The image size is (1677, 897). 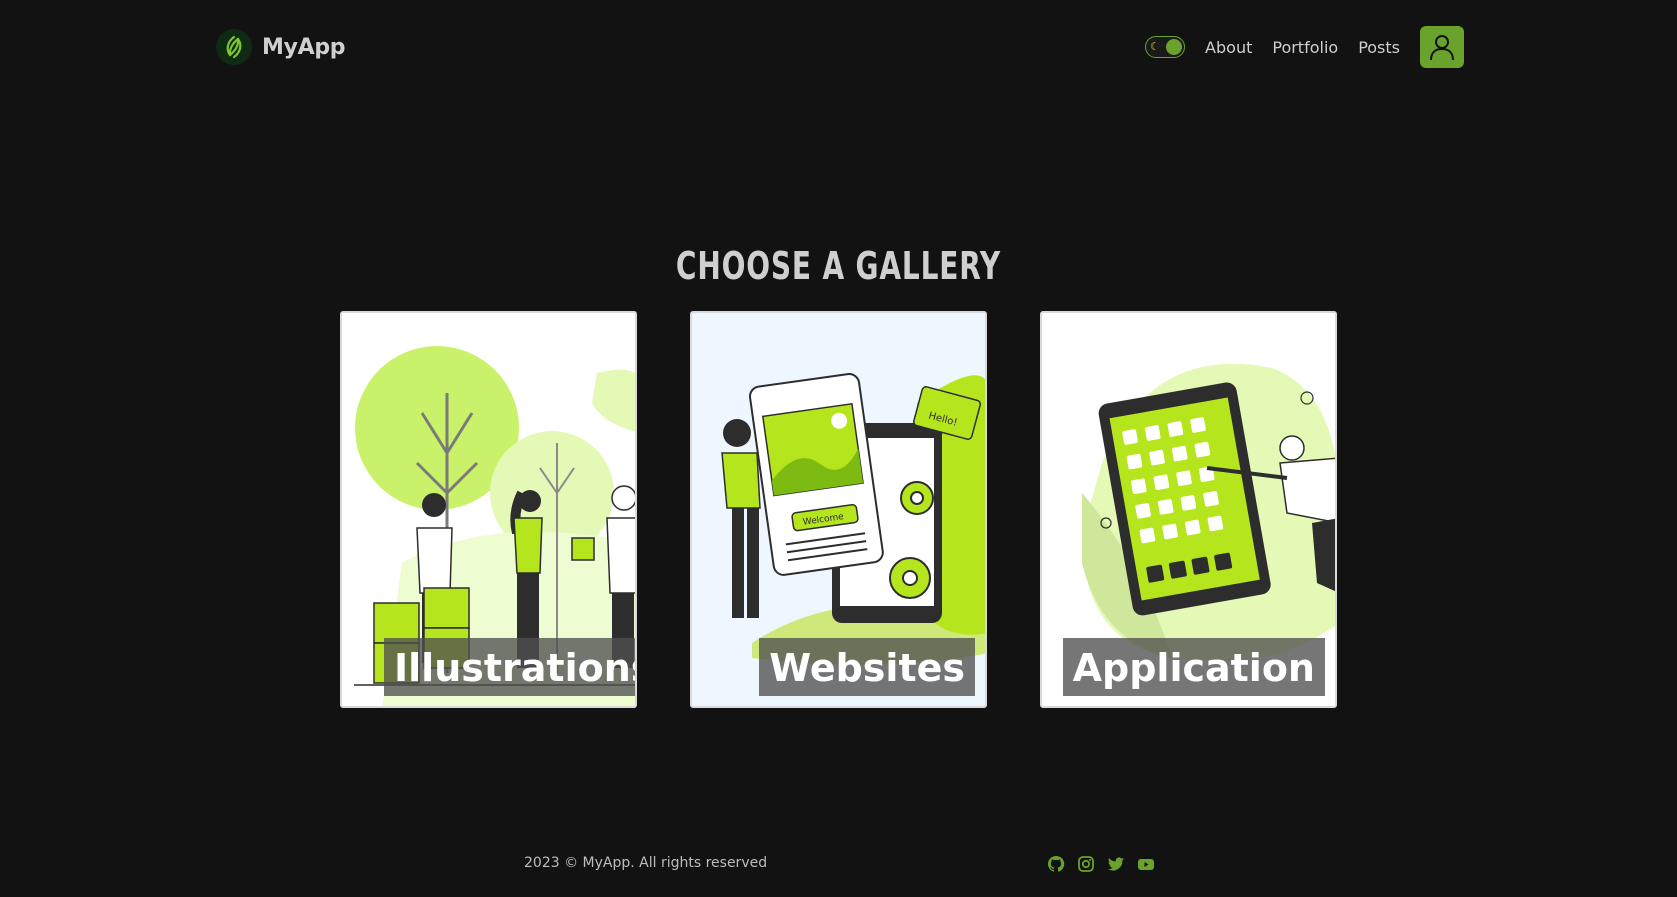 I want to click on leaf-logo-icon, so click(x=234, y=47).